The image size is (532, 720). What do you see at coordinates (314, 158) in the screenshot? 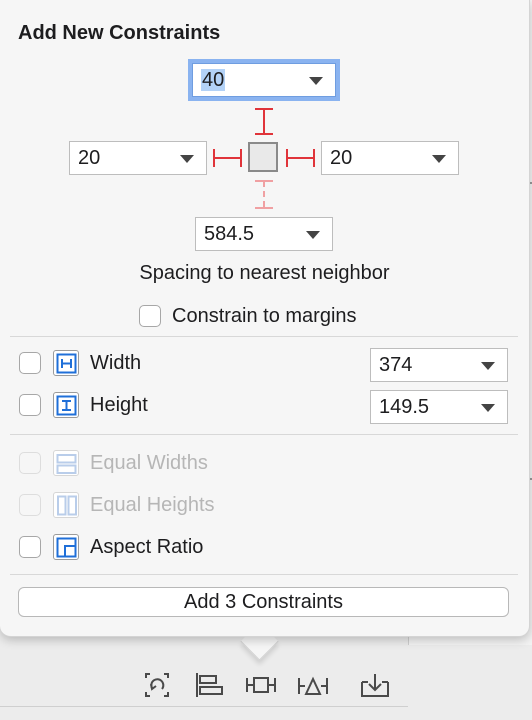
I see `right-strut-cap` at bounding box center [314, 158].